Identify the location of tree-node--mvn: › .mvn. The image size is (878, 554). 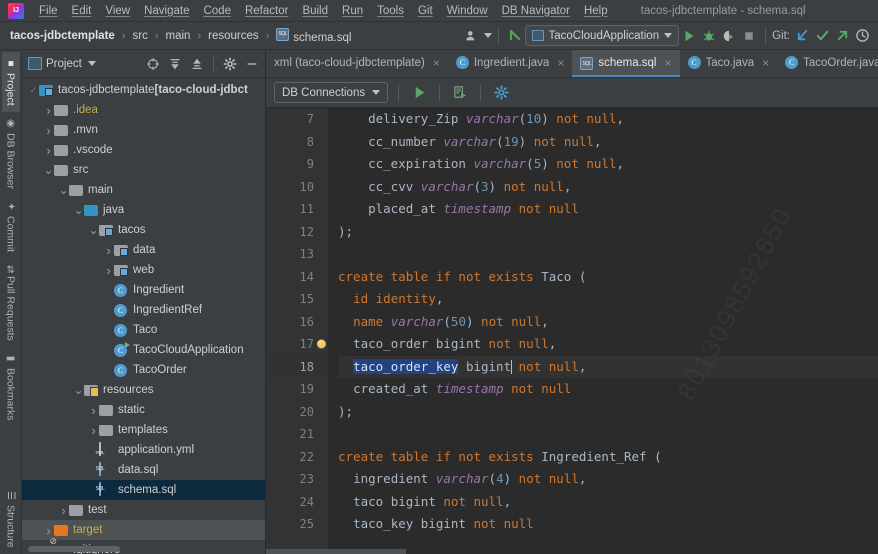
(143, 130).